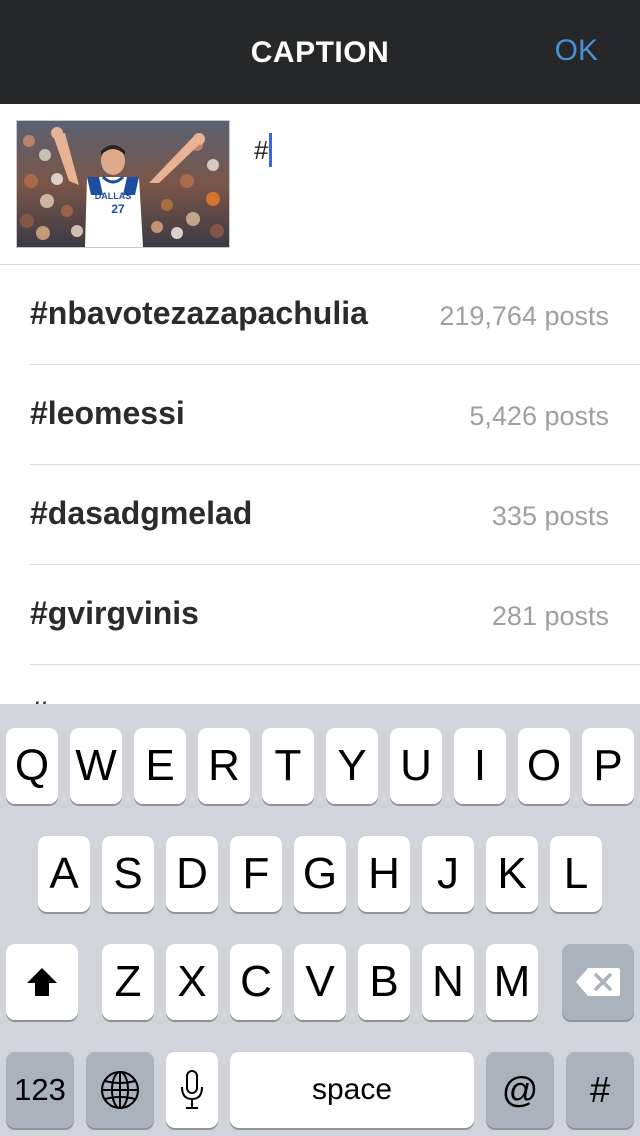 This screenshot has width=640, height=1136. I want to click on suggestion-tag: #leomessi, so click(107, 413).